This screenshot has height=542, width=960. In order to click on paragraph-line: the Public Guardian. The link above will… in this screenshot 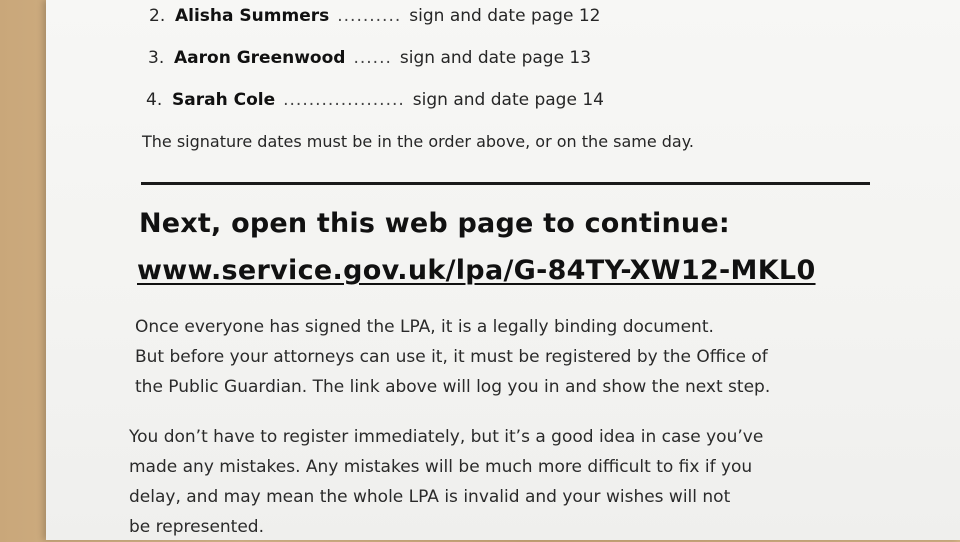, I will do `click(453, 387)`.